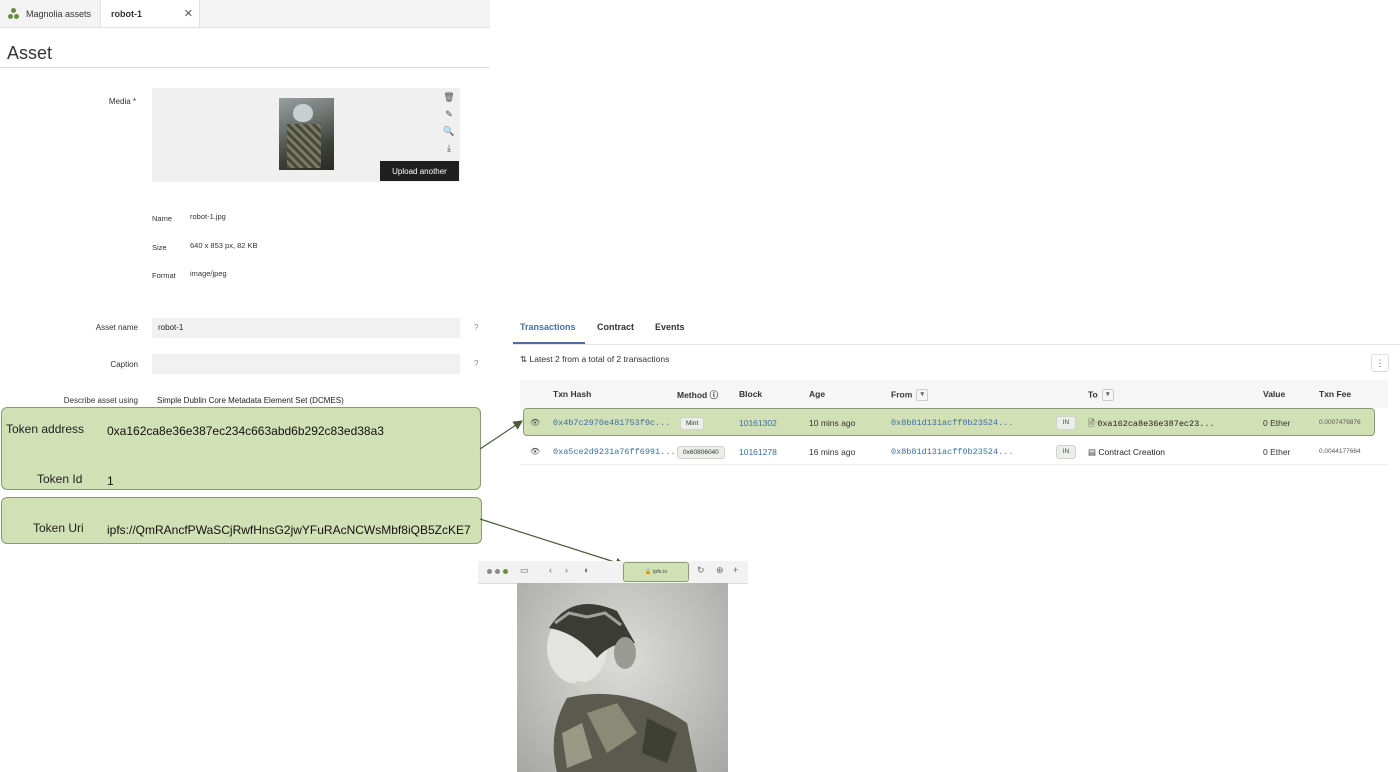 This screenshot has height=772, width=1400. Describe the element at coordinates (550, 570) in the screenshot. I see `back-icon: ‹` at that location.